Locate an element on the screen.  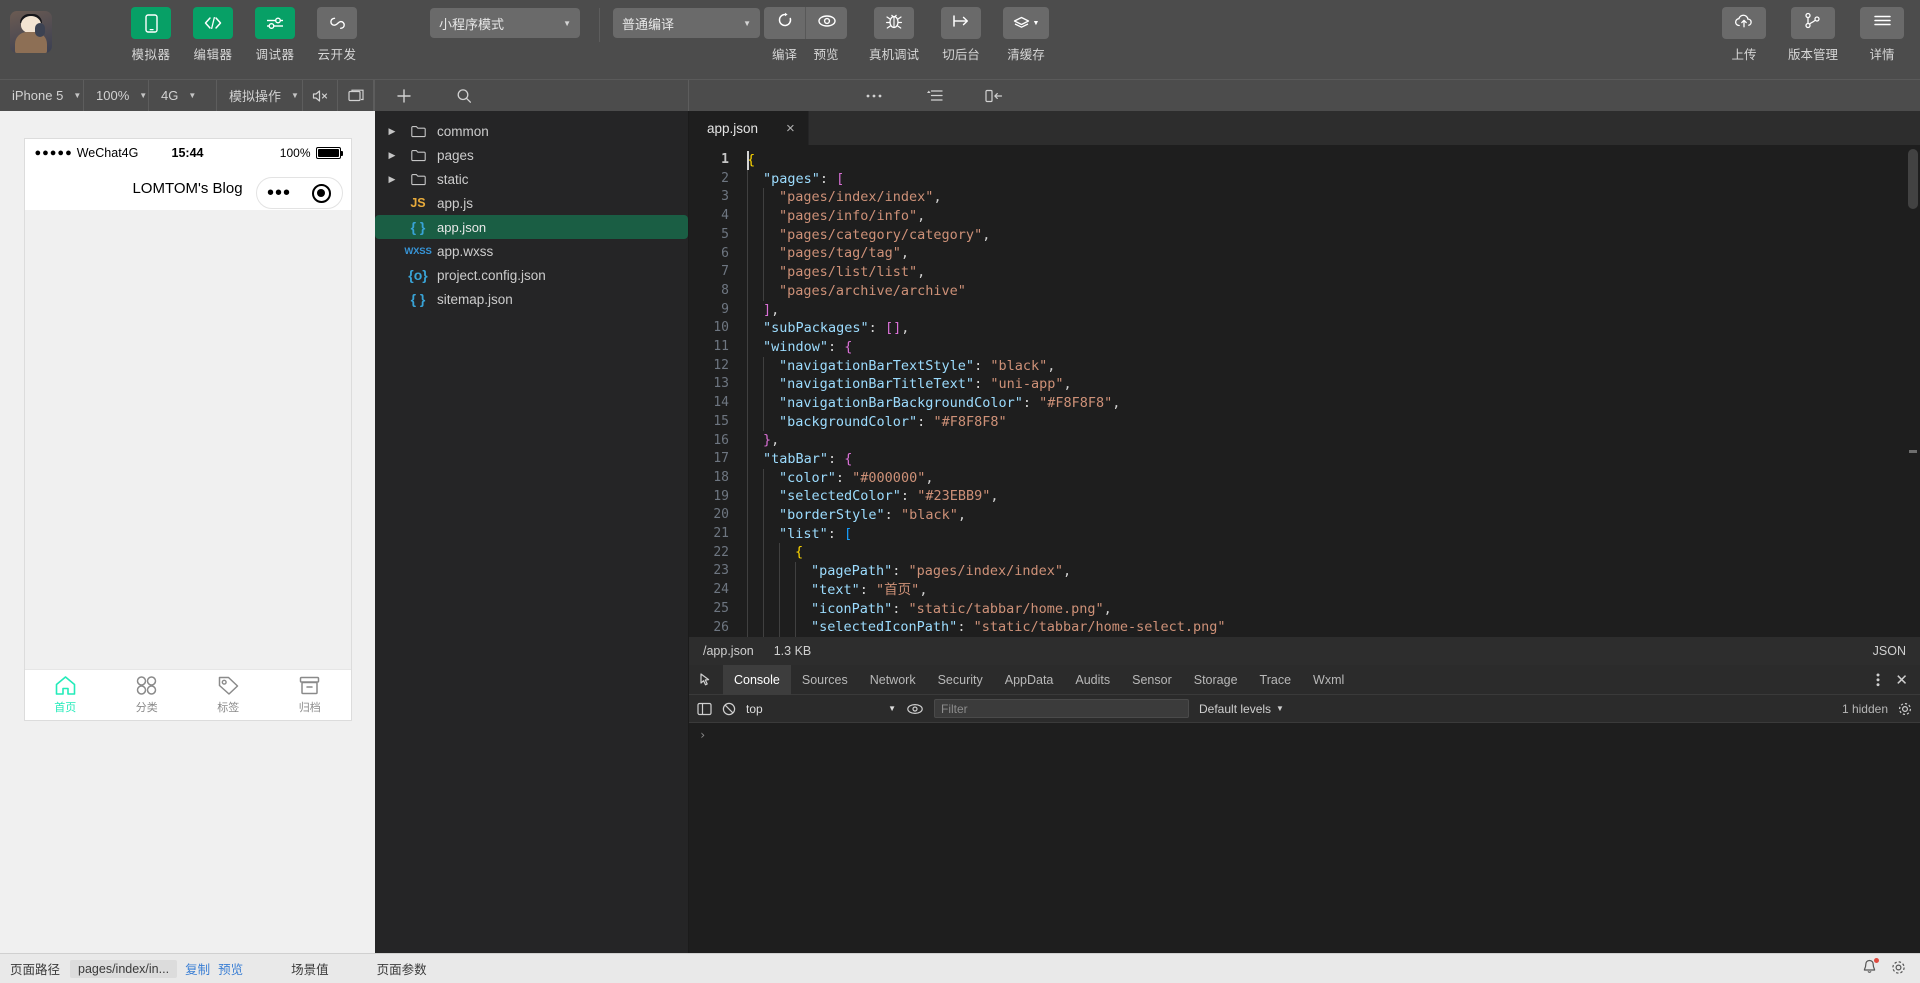
gear-icon is located at coordinates (1898, 969).